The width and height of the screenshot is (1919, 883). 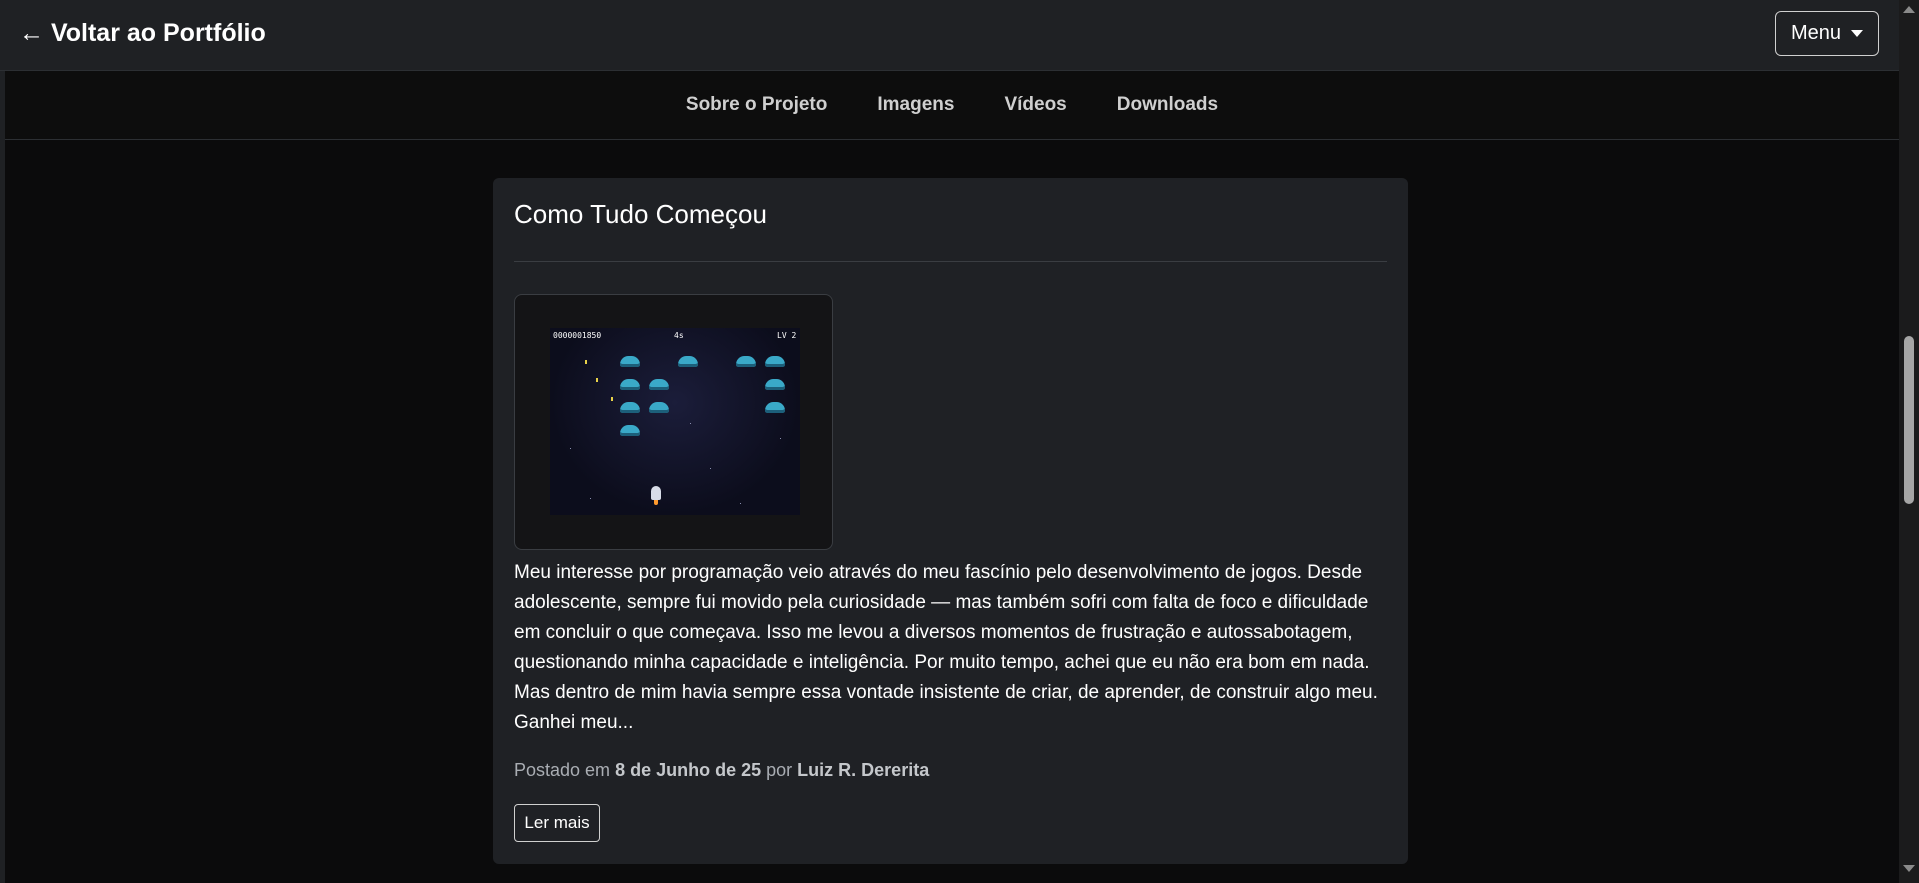 What do you see at coordinates (2, 477) in the screenshot?
I see `page-left-edge` at bounding box center [2, 477].